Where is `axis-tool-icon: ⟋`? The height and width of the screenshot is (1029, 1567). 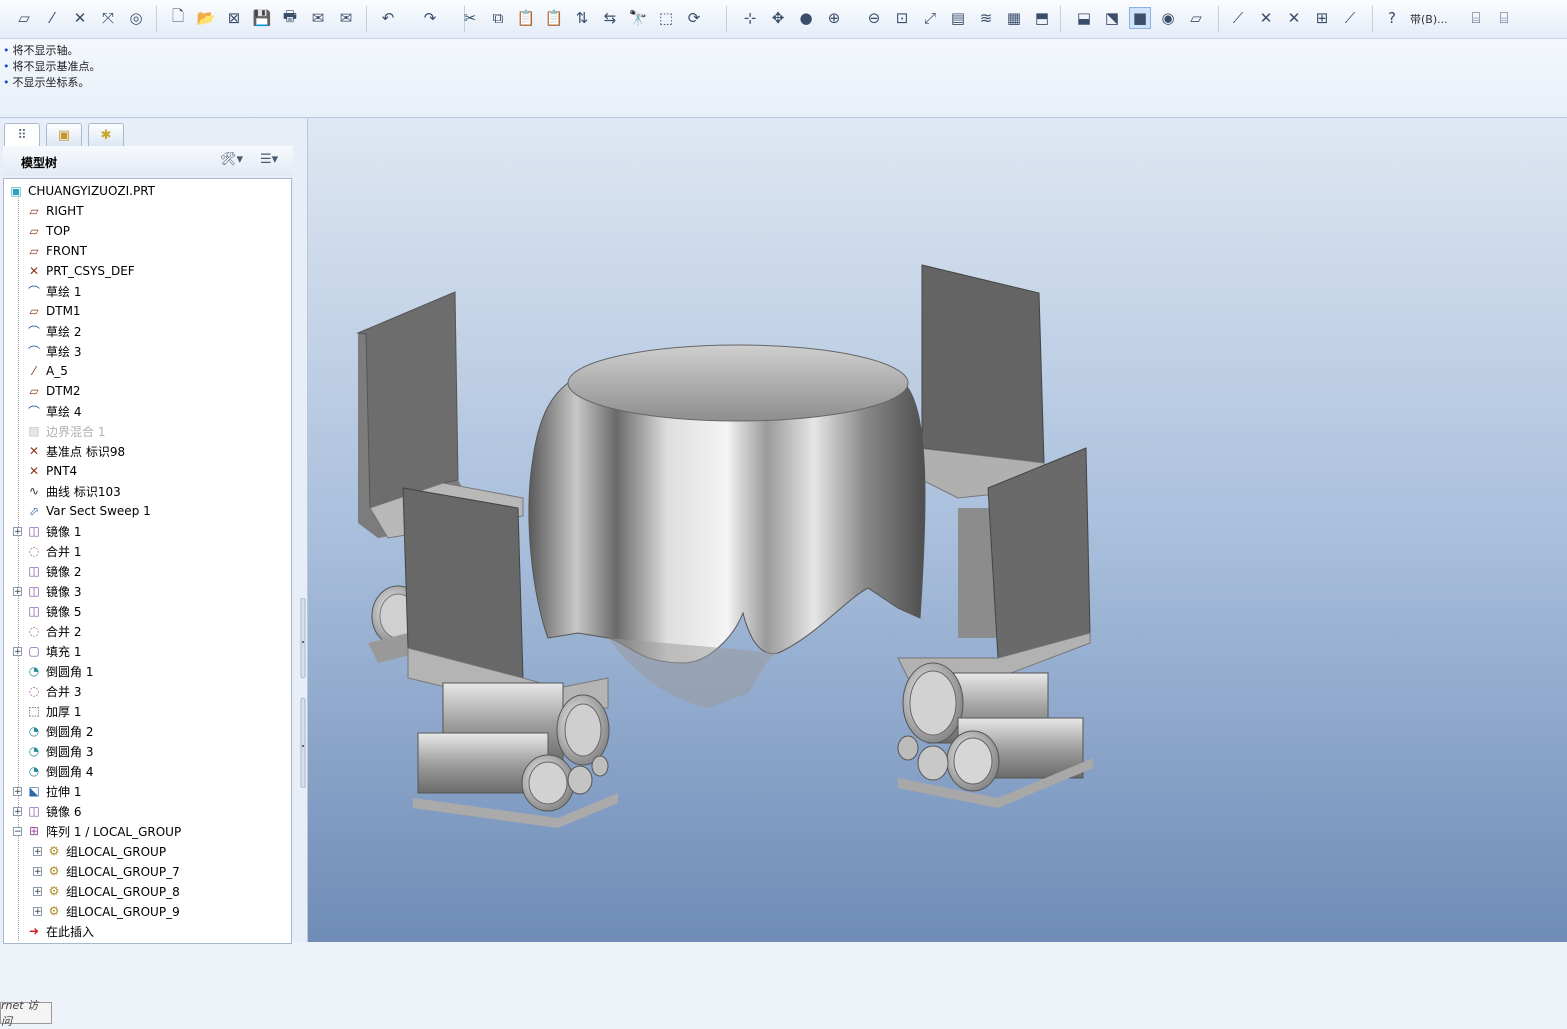
axis-tool-icon: ⟋ is located at coordinates (1238, 18).